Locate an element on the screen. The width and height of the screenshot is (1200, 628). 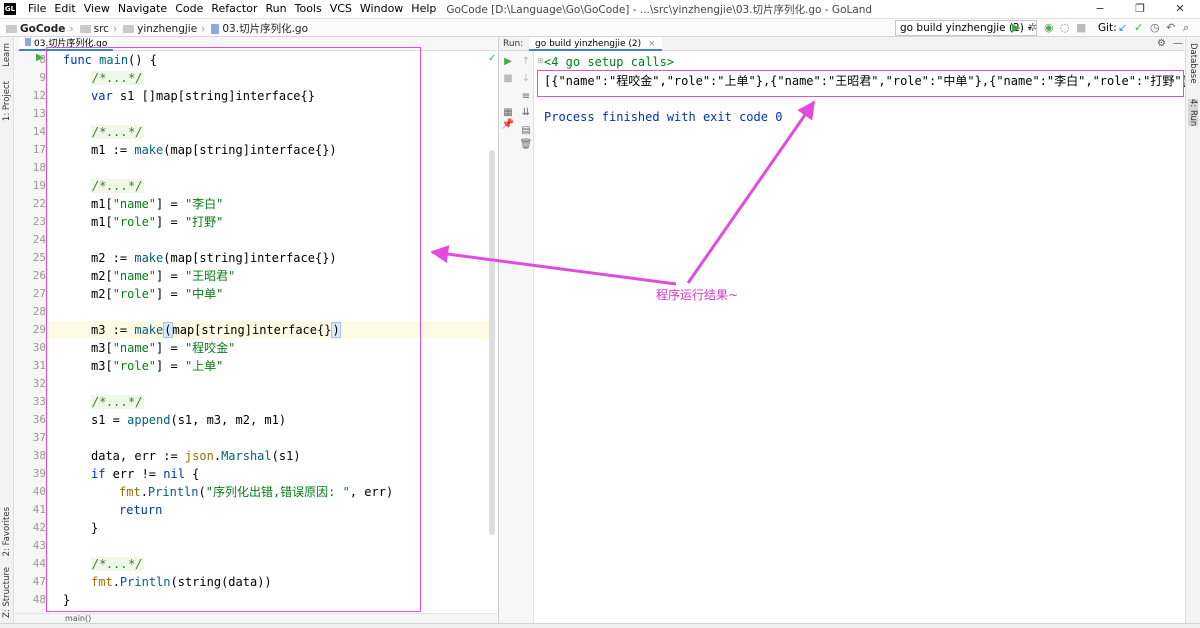
line-number: 14 is located at coordinates (39, 131).